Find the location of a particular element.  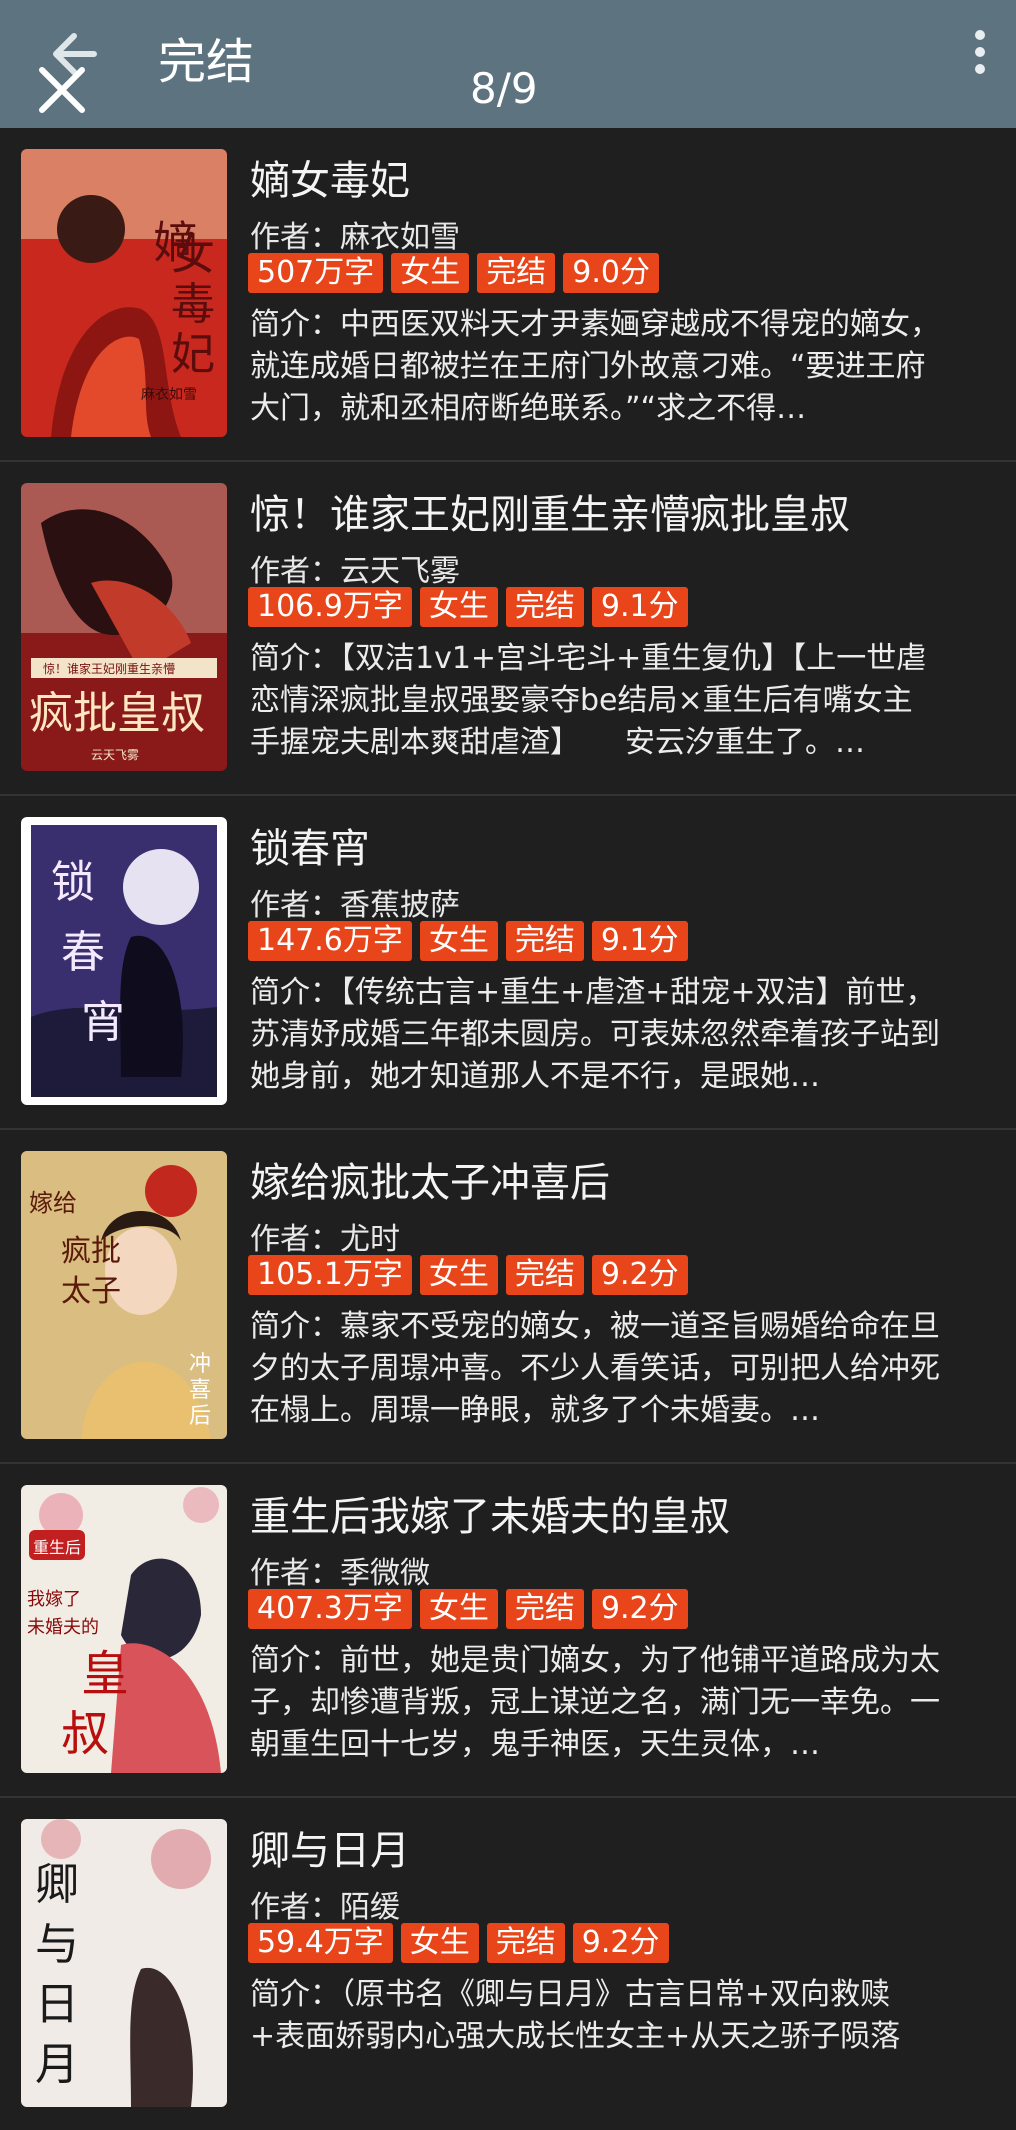

svg-text: 后 is located at coordinates (200, 1416).